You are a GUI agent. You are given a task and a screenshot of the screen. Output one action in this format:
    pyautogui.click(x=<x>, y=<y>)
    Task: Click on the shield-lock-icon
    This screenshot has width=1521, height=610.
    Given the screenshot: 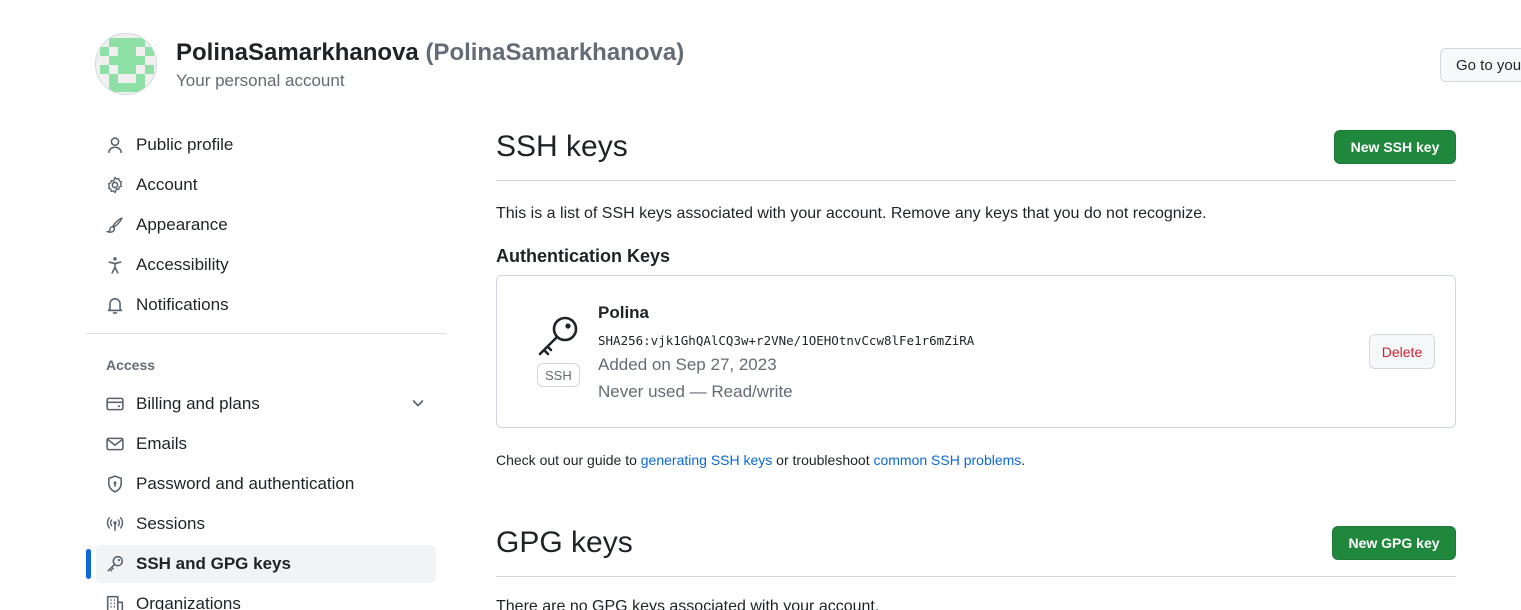 What is the action you would take?
    pyautogui.click(x=115, y=484)
    